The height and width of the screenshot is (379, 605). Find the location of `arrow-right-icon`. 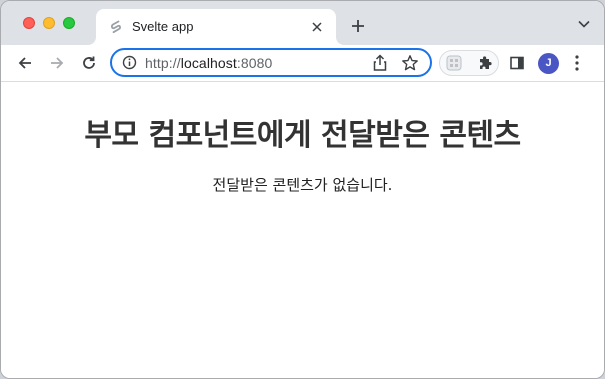

arrow-right-icon is located at coordinates (57, 63).